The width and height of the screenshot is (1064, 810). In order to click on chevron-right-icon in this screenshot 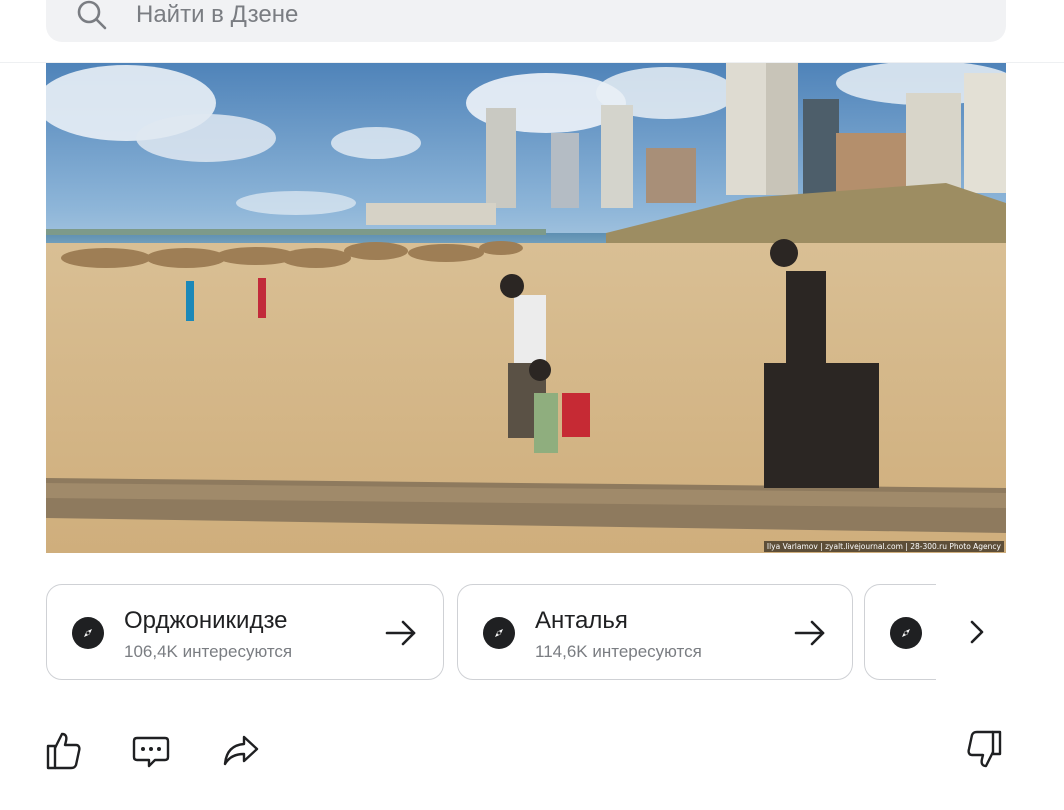, I will do `click(978, 632)`.